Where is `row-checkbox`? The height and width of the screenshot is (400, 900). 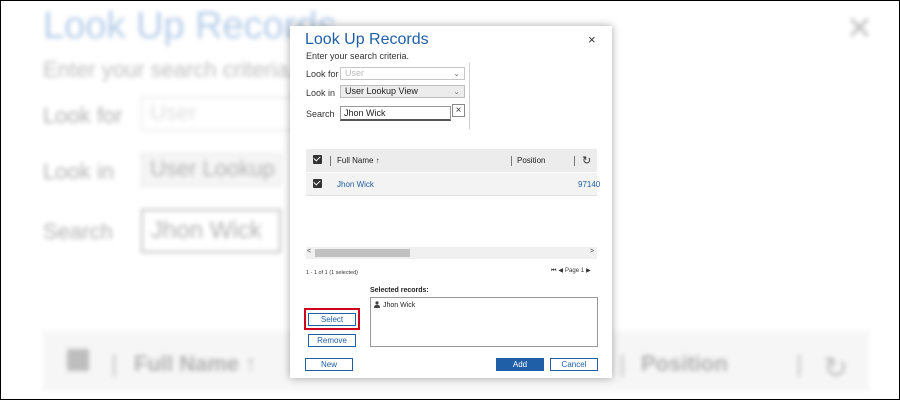
row-checkbox is located at coordinates (317, 183).